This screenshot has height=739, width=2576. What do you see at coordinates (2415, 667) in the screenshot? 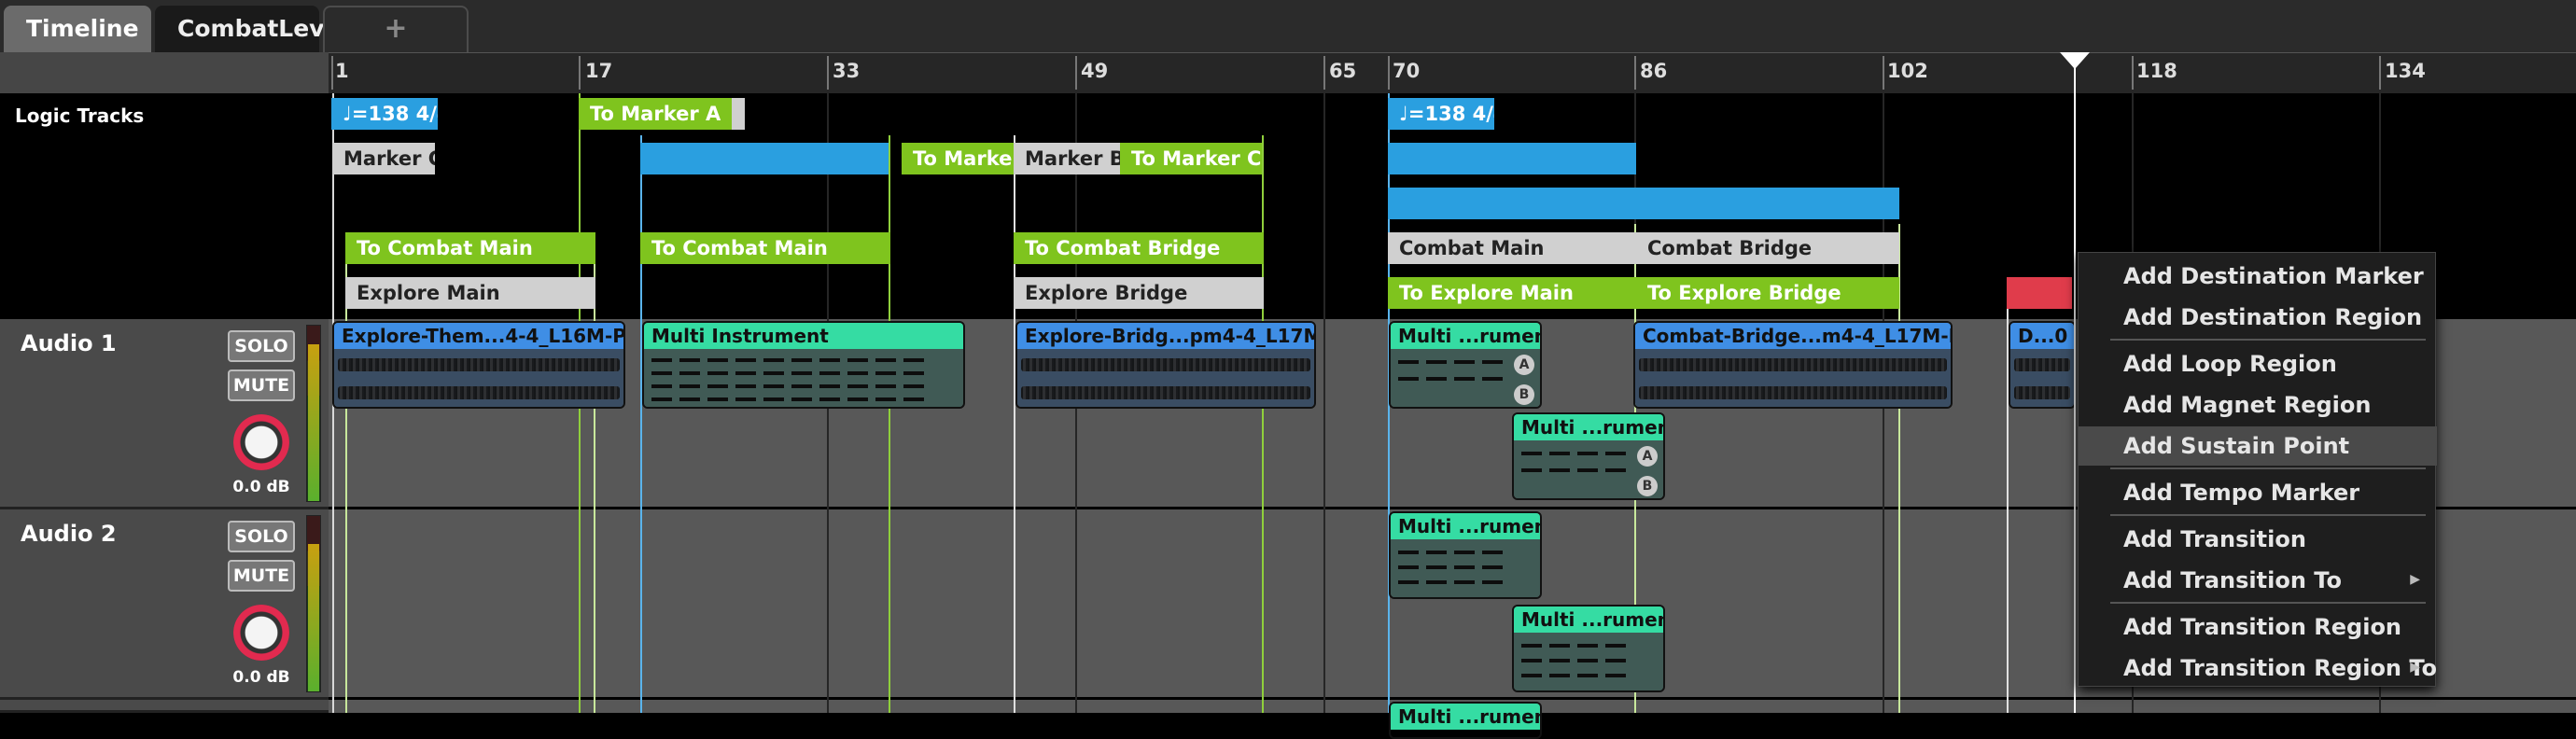
I see `submenu-arrow-icon: ▶` at bounding box center [2415, 667].